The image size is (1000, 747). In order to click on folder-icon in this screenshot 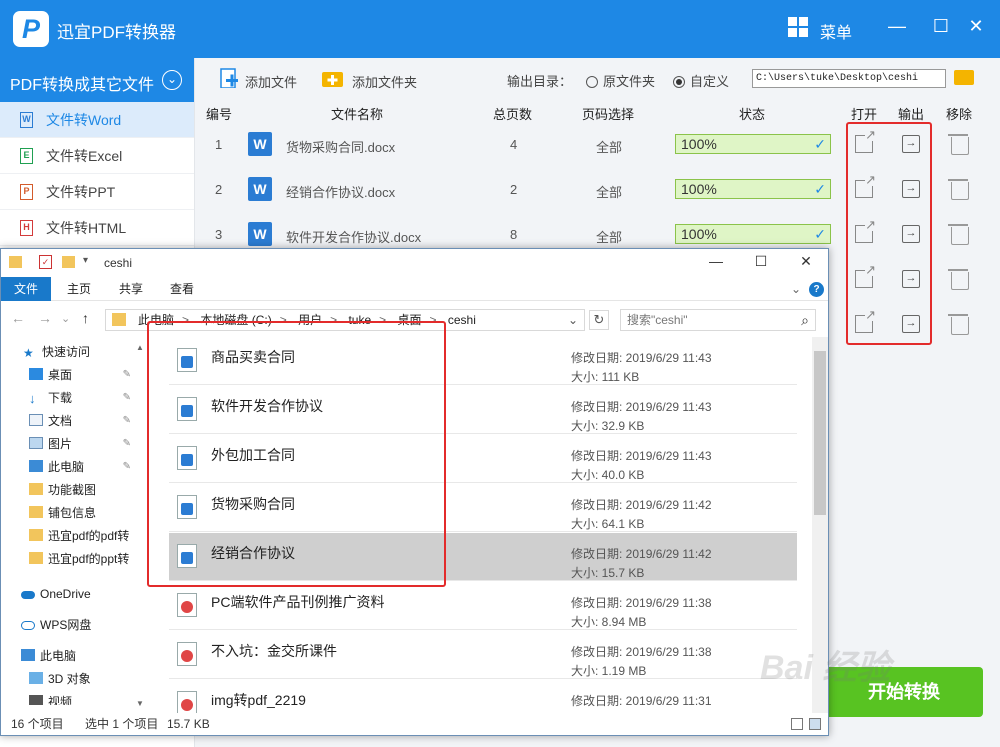, I will do `click(15, 262)`.